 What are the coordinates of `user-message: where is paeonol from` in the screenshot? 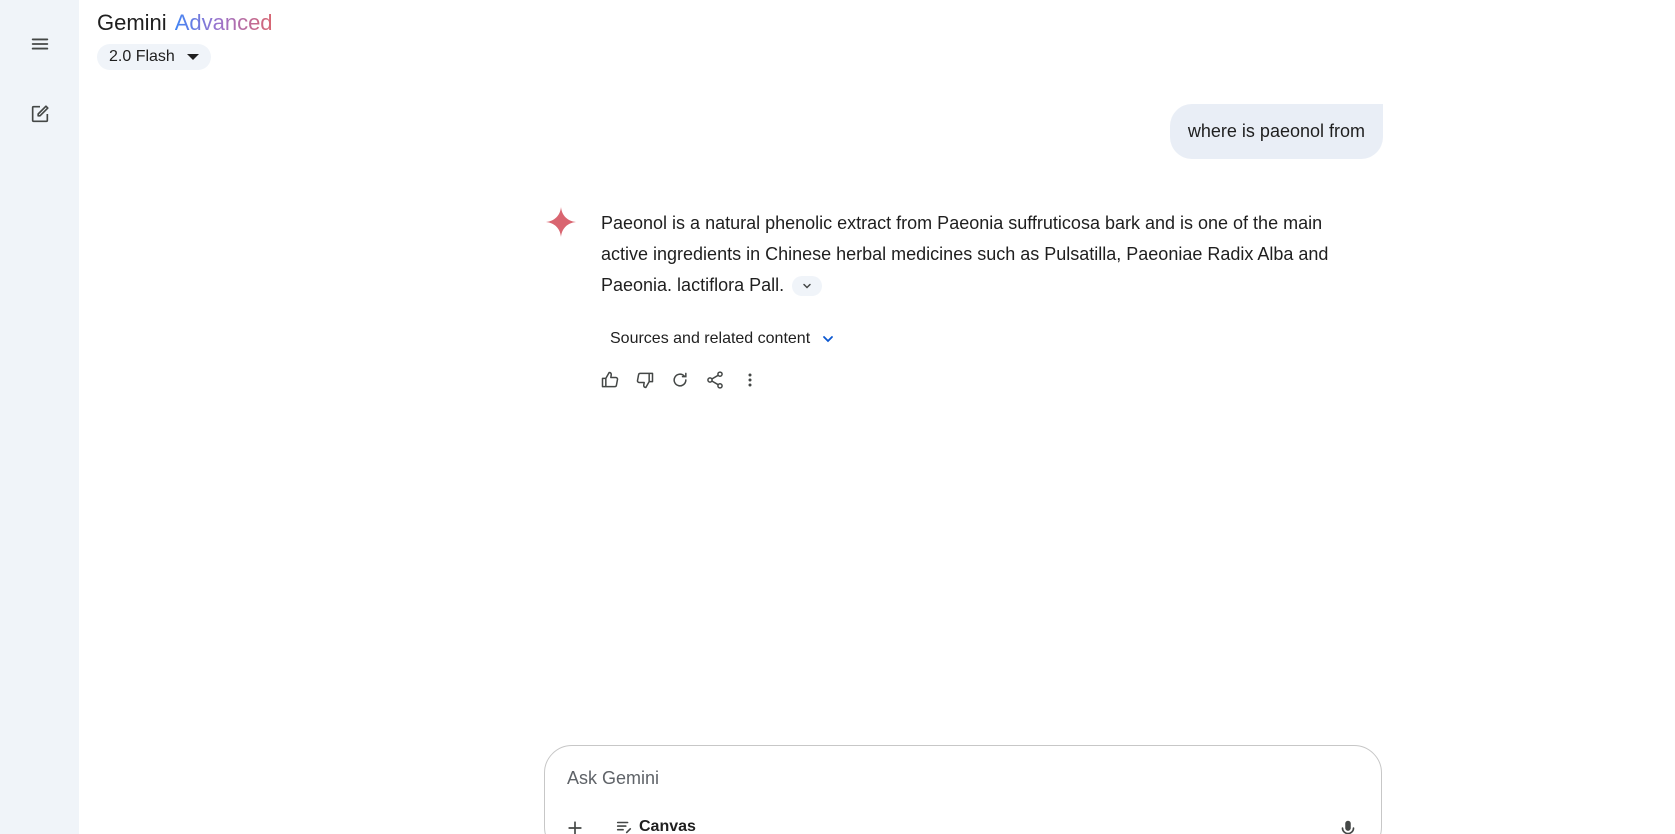 It's located at (1276, 131).